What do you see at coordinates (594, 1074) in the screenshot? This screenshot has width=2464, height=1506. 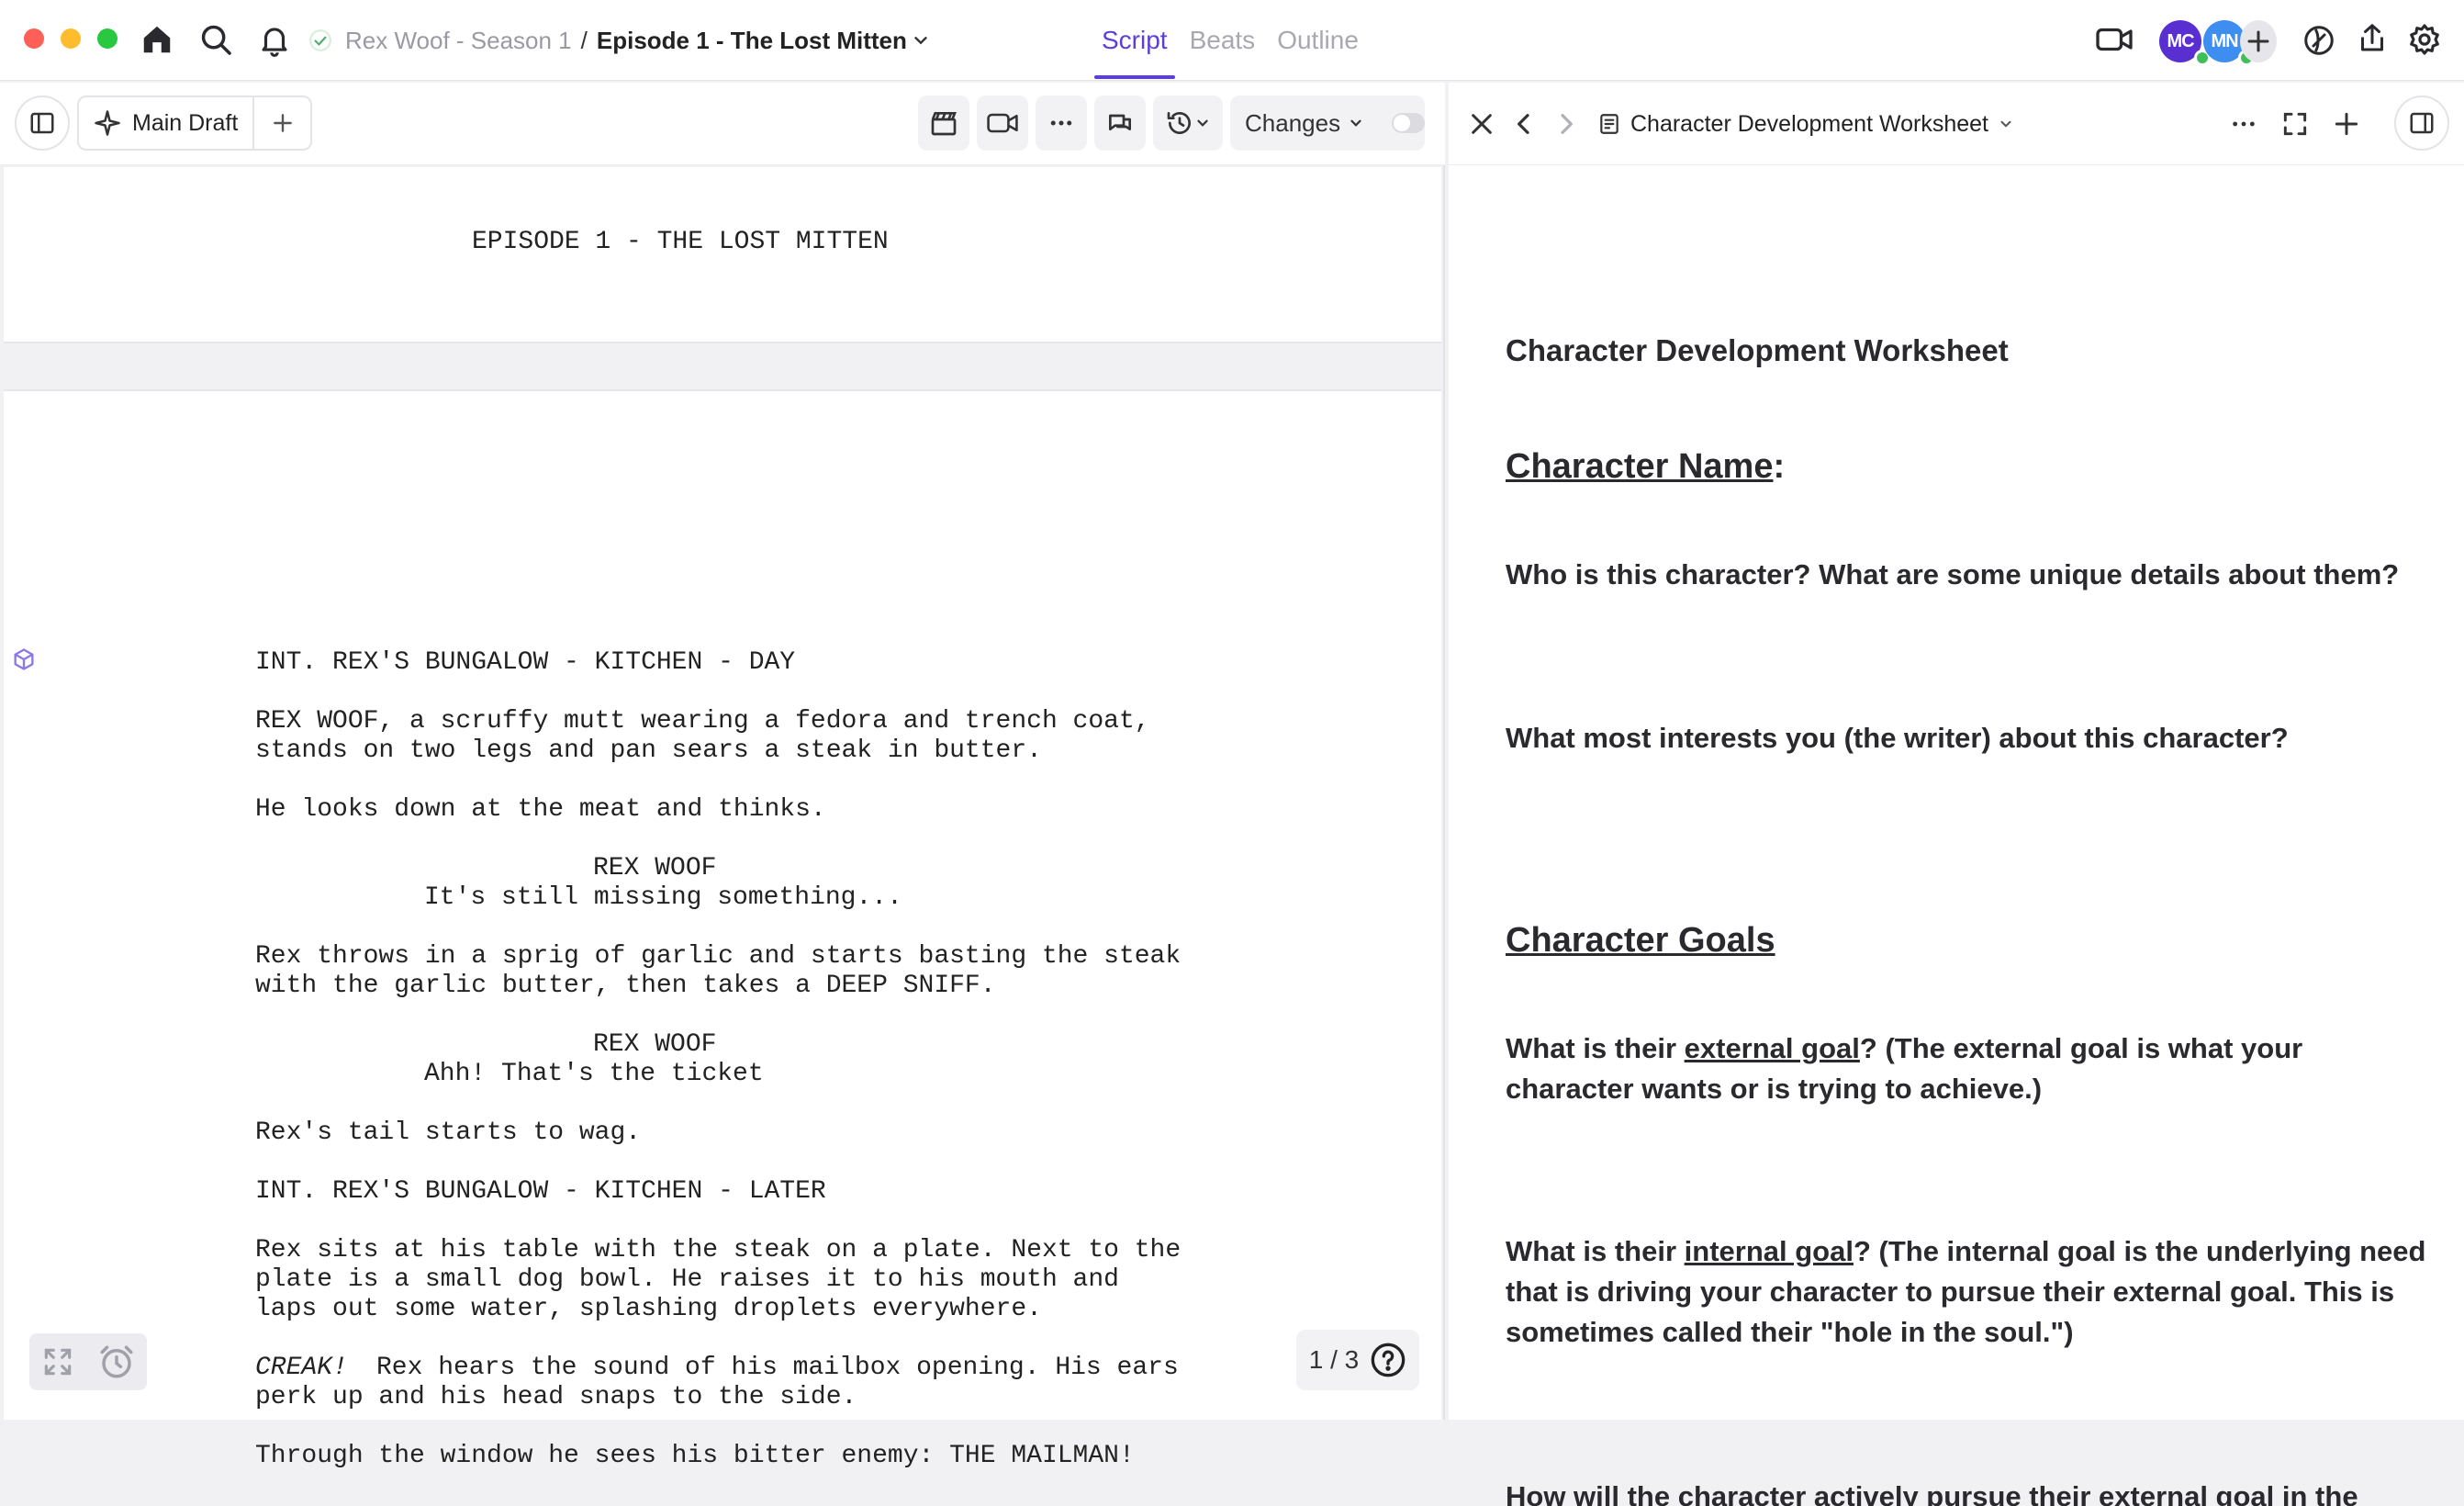 I see `dialogue-line: Ahh! That's the ticket` at bounding box center [594, 1074].